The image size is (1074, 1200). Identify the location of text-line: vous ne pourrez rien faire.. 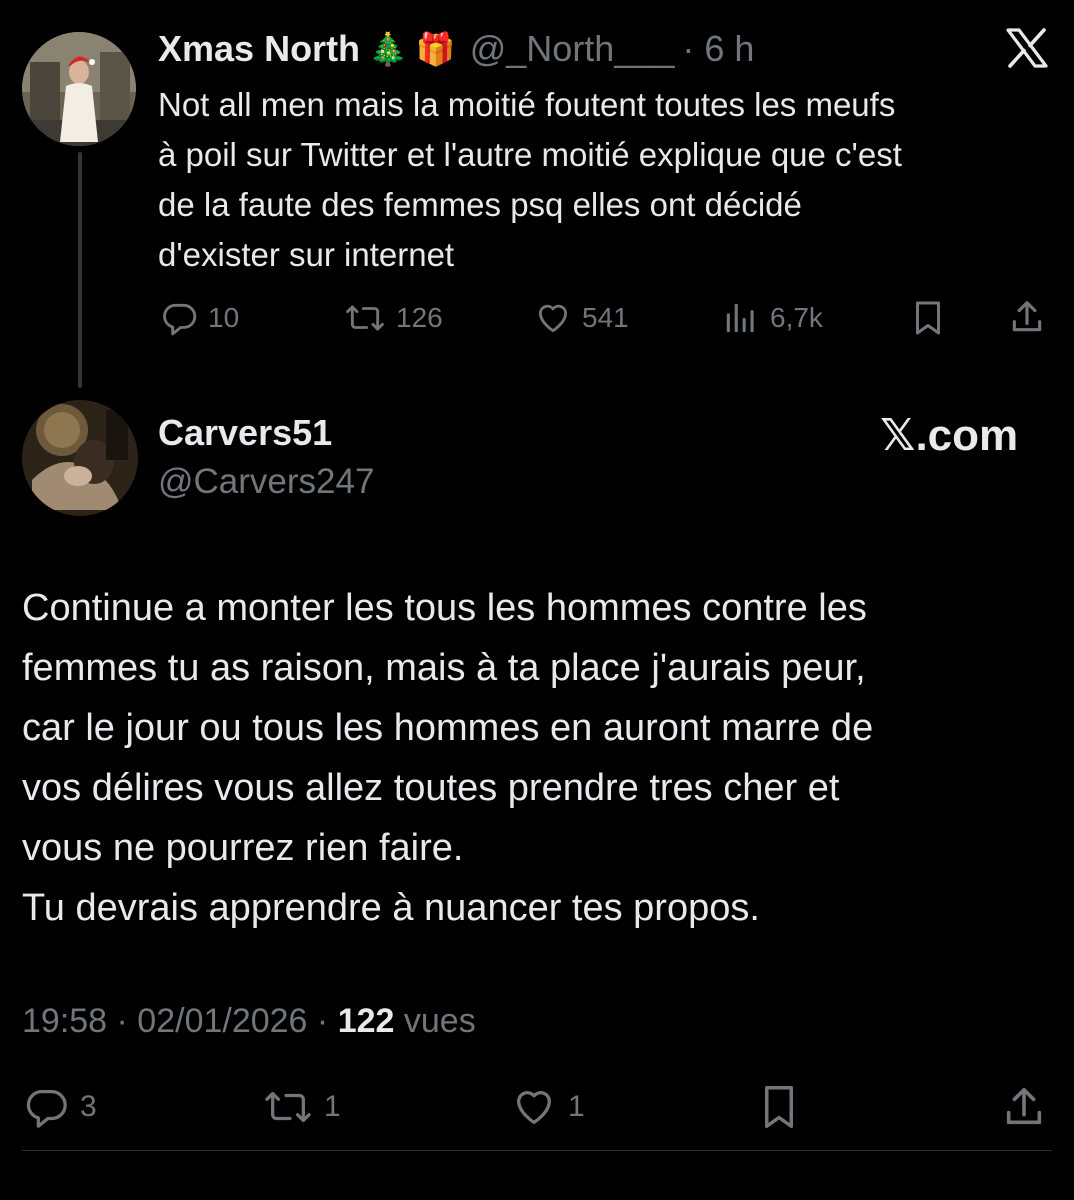
(243, 848).